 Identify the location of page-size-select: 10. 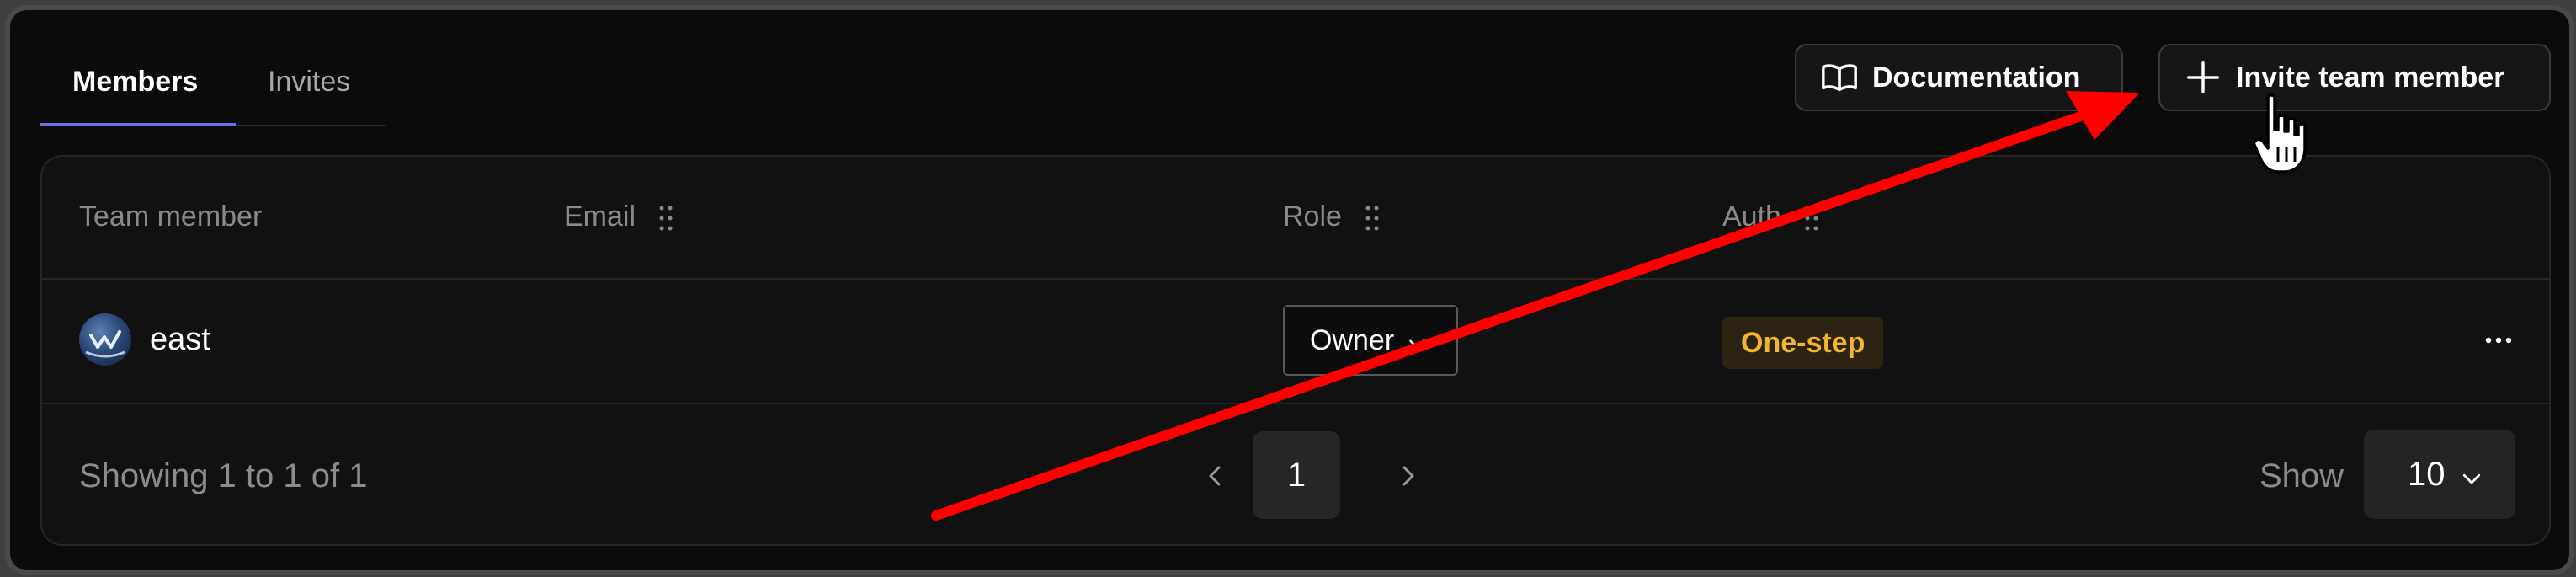
(2440, 474).